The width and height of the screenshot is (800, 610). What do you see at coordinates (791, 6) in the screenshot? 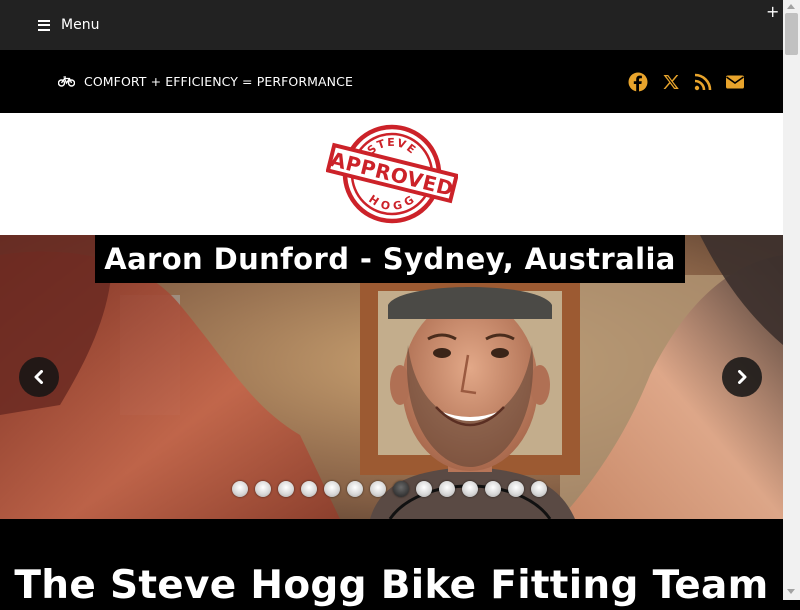
I see `scroll-up-arrow-icon` at bounding box center [791, 6].